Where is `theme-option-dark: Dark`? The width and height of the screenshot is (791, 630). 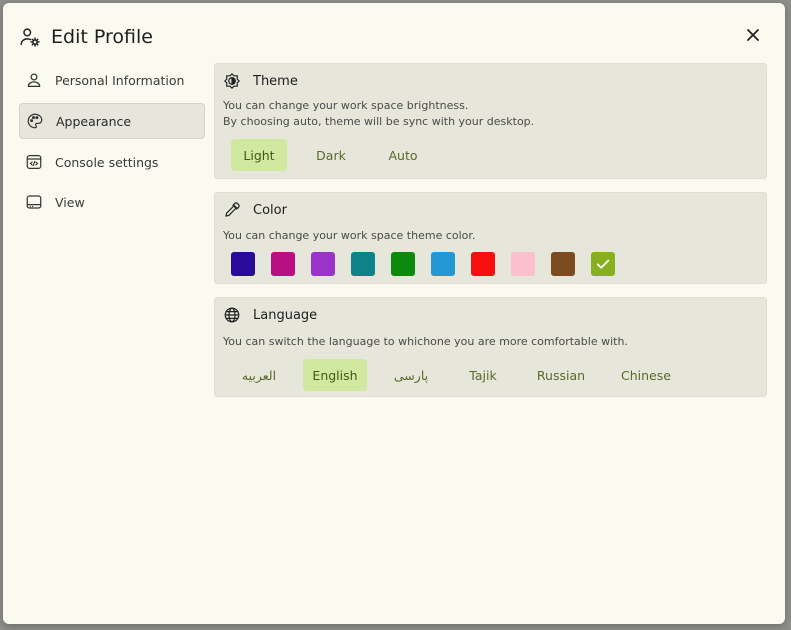
theme-option-dark: Dark is located at coordinates (331, 155).